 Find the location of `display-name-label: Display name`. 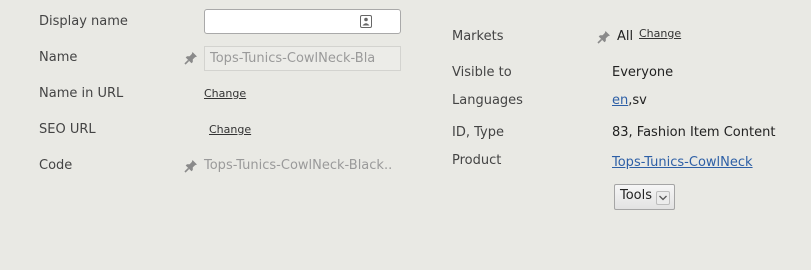

display-name-label: Display name is located at coordinates (83, 21).